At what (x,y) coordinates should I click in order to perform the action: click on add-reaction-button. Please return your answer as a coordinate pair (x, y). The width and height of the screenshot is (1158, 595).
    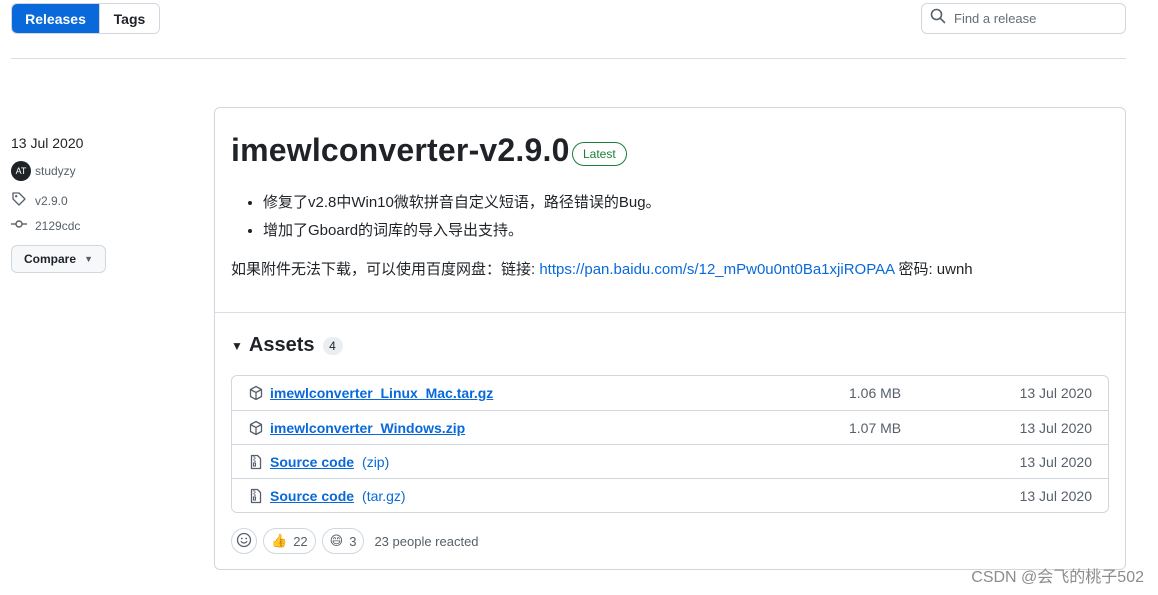
    Looking at the image, I should click on (244, 541).